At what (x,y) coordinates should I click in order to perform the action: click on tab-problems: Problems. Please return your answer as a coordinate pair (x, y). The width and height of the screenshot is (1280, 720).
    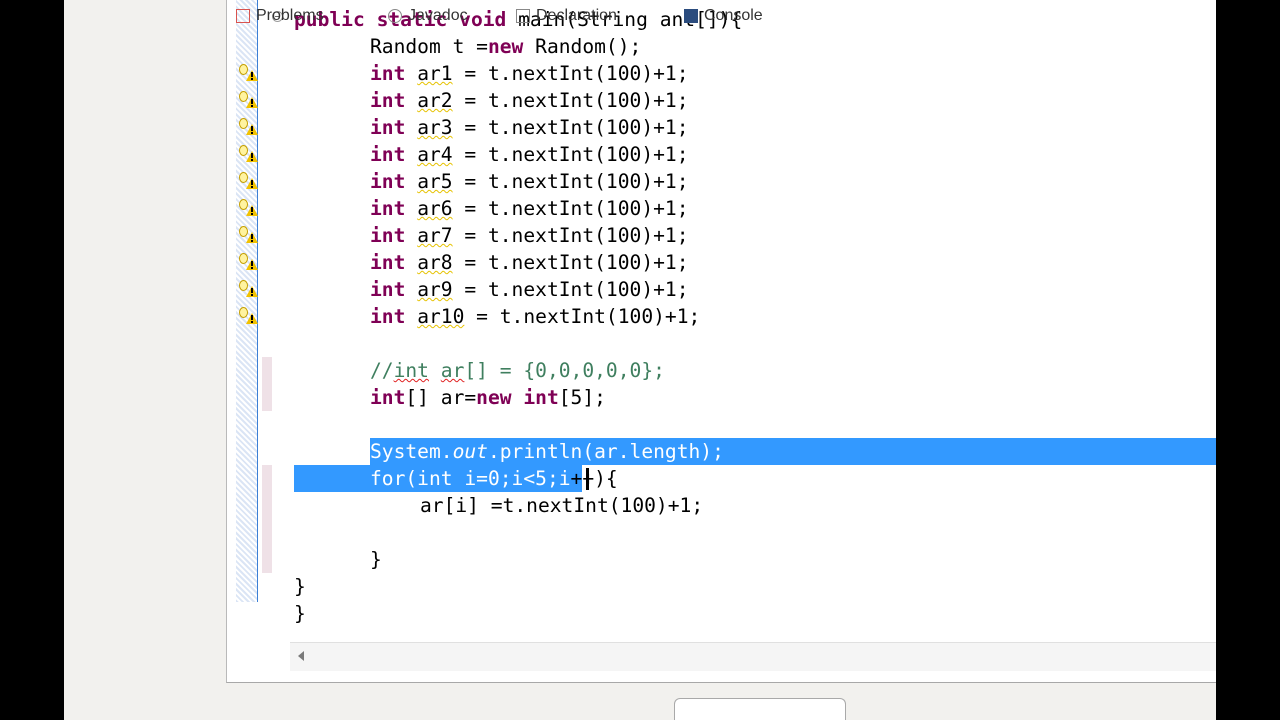
    Looking at the image, I should click on (280, 17).